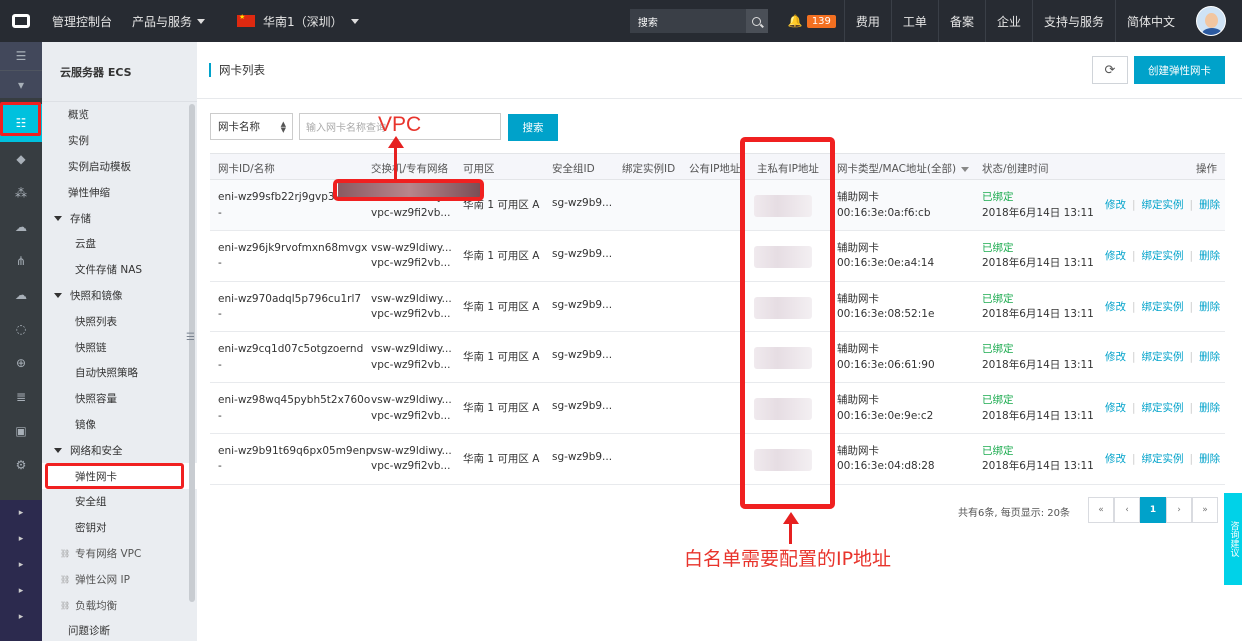 The width and height of the screenshot is (1242, 641). I want to click on sidebar-item-keypair: 密钥对, so click(119, 528).